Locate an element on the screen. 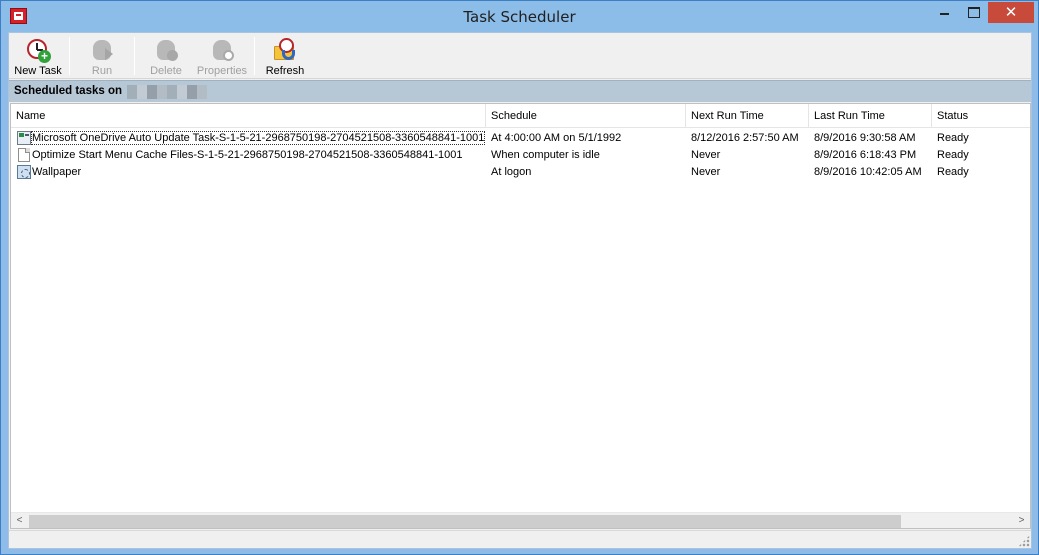  task-last-run: 8/9/2016 10:42:05 AM is located at coordinates (868, 172).